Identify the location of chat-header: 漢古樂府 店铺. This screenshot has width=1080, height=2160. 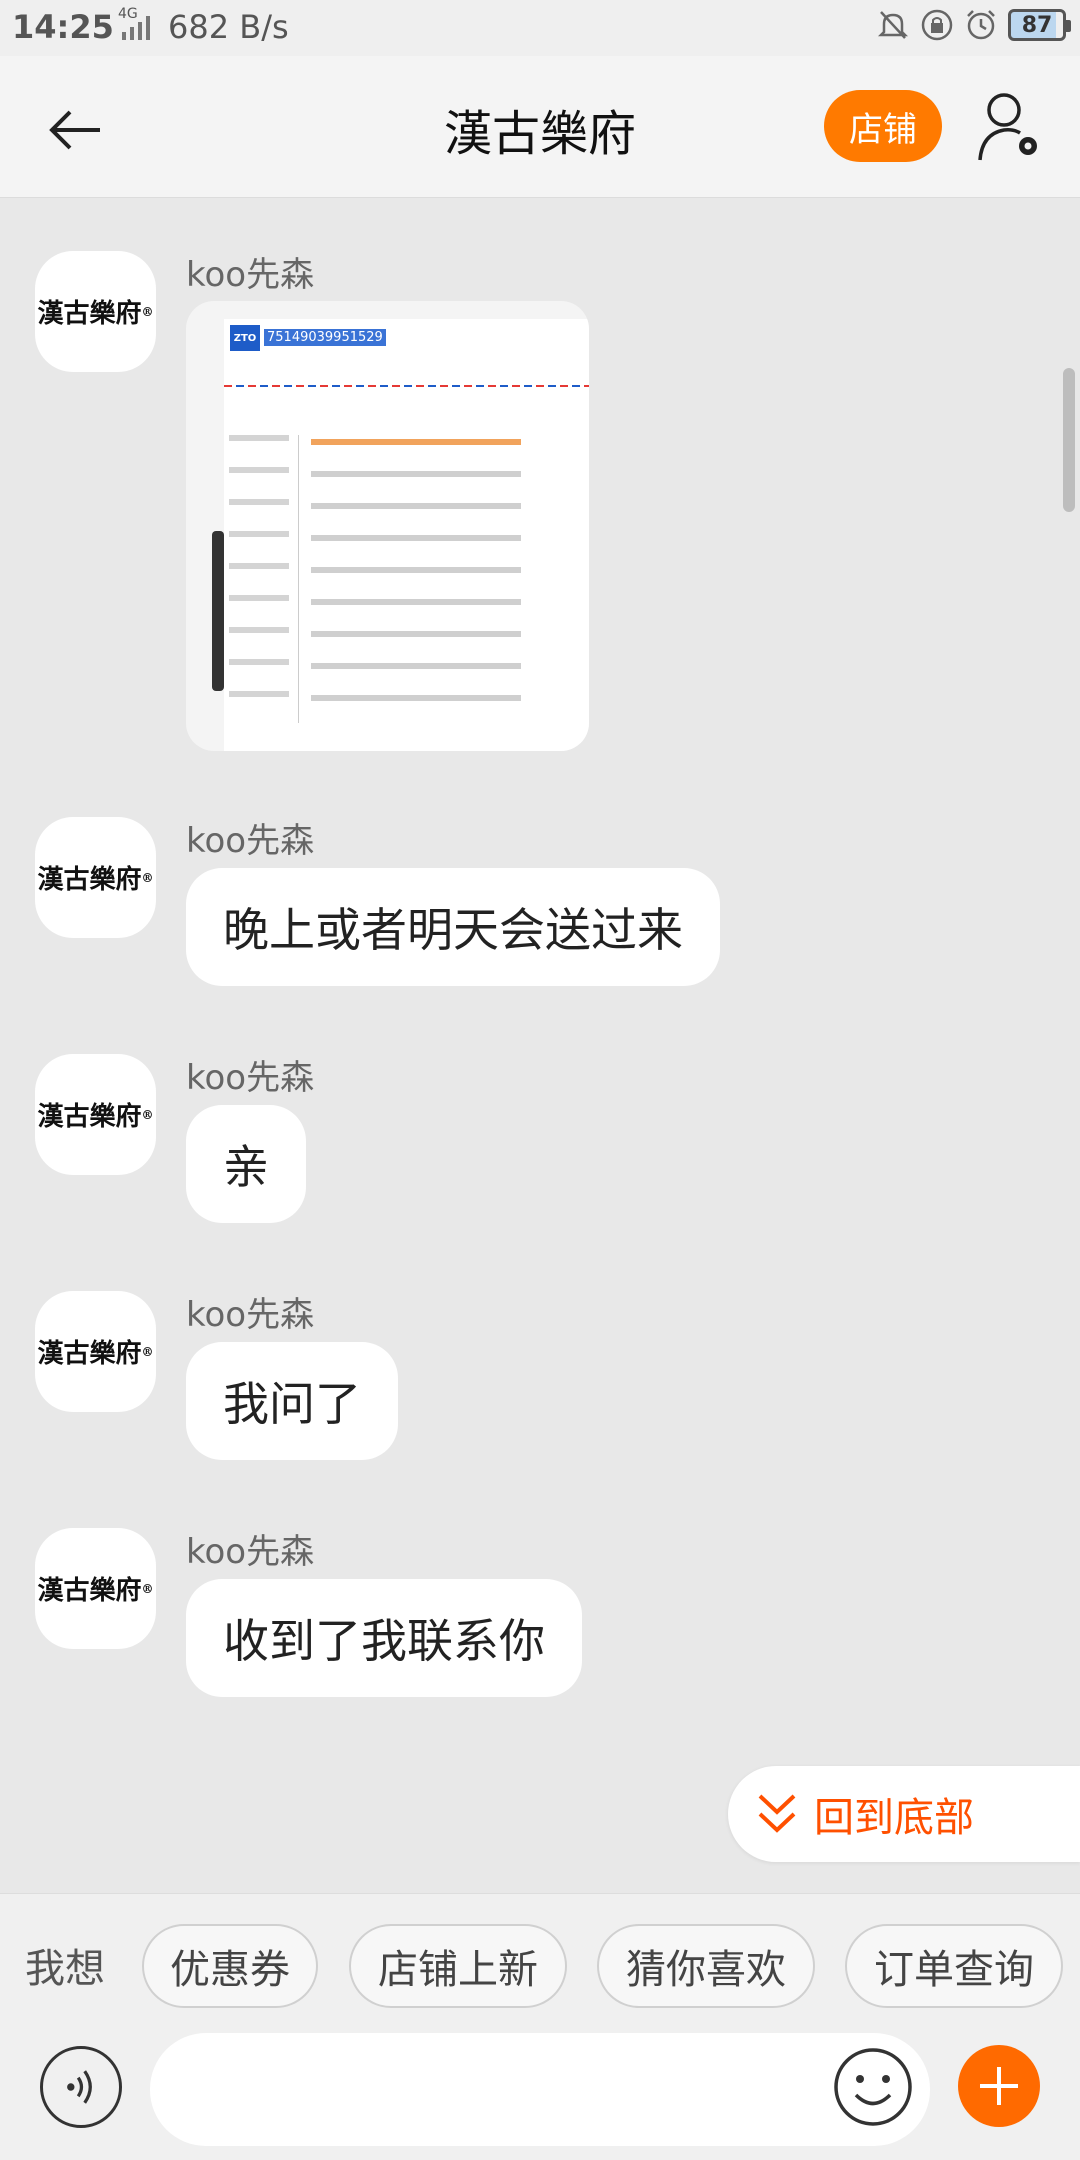
(540, 127).